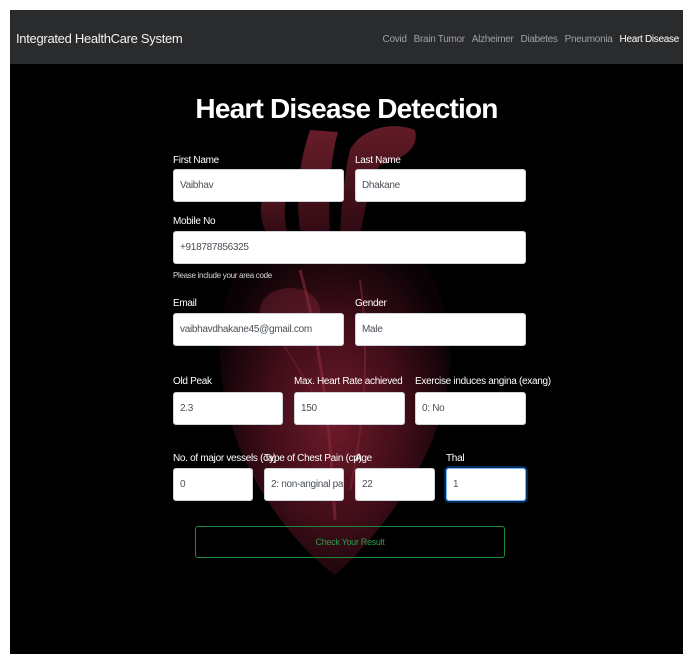  Describe the element at coordinates (304, 484) in the screenshot. I see `cp-select` at that location.